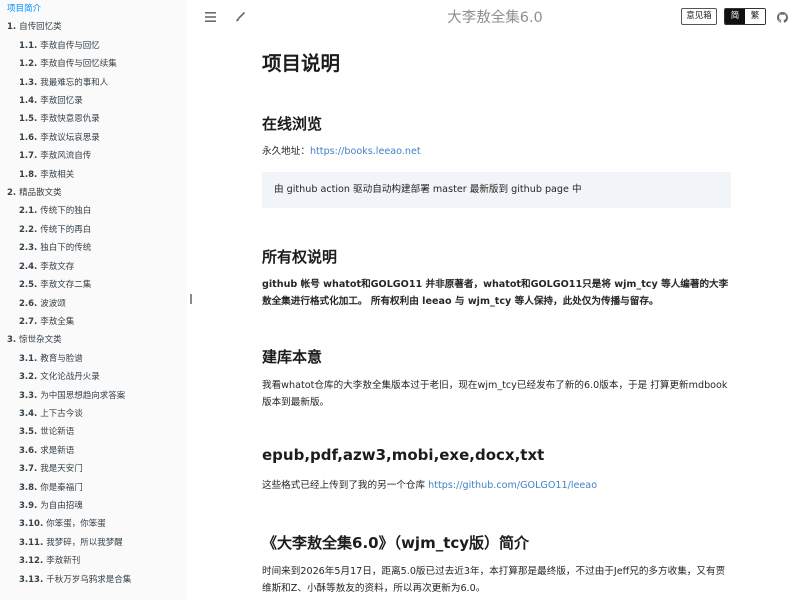 The image size is (800, 600). Describe the element at coordinates (93, 414) in the screenshot. I see `sidebar-item: 3.4. 上下古今谈` at that location.